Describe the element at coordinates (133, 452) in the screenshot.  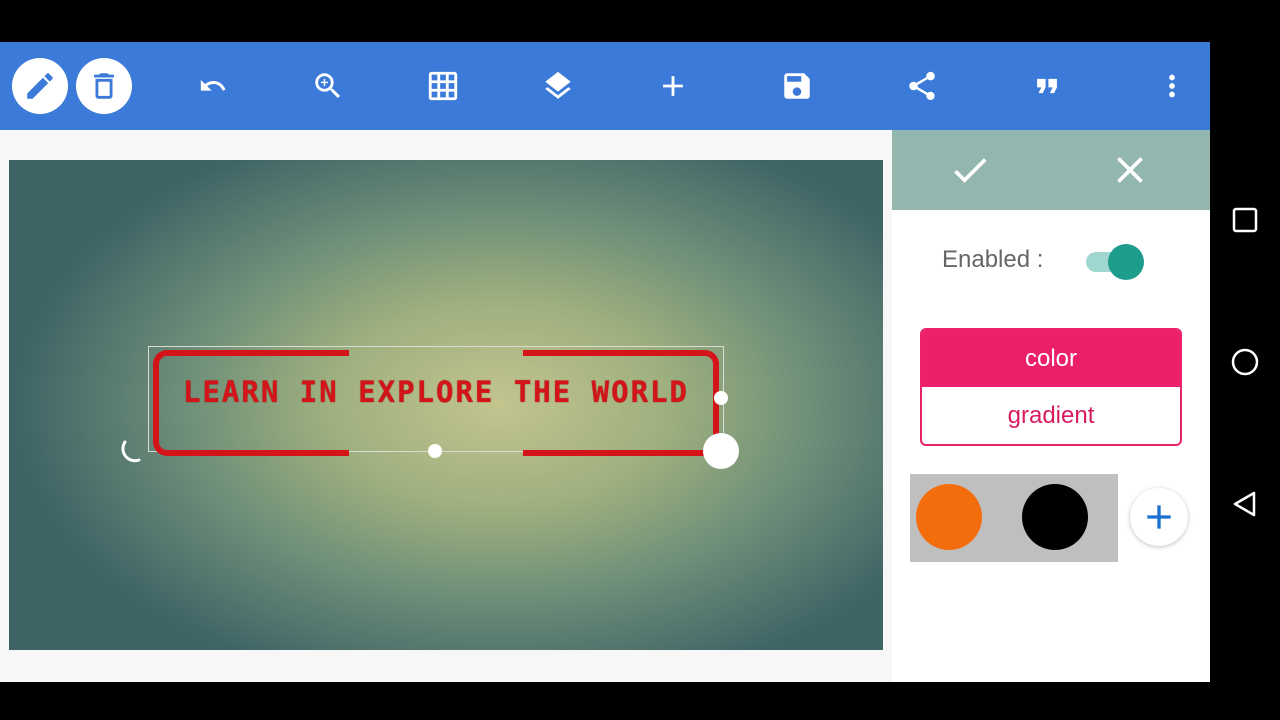
I see `rotate-icon` at that location.